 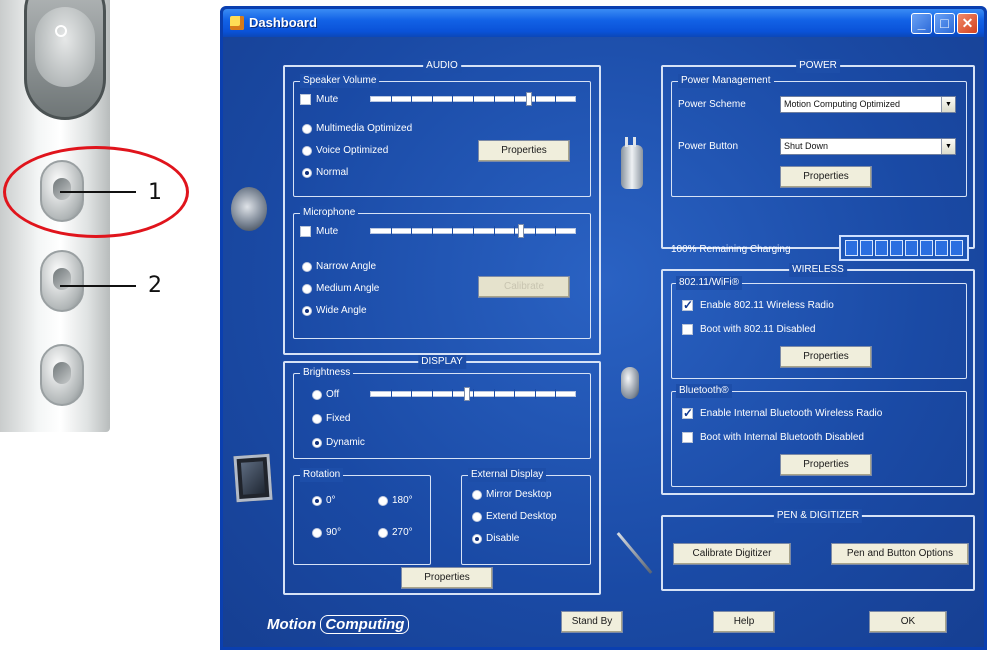 I want to click on mirror-desktop-radio, so click(x=477, y=495).